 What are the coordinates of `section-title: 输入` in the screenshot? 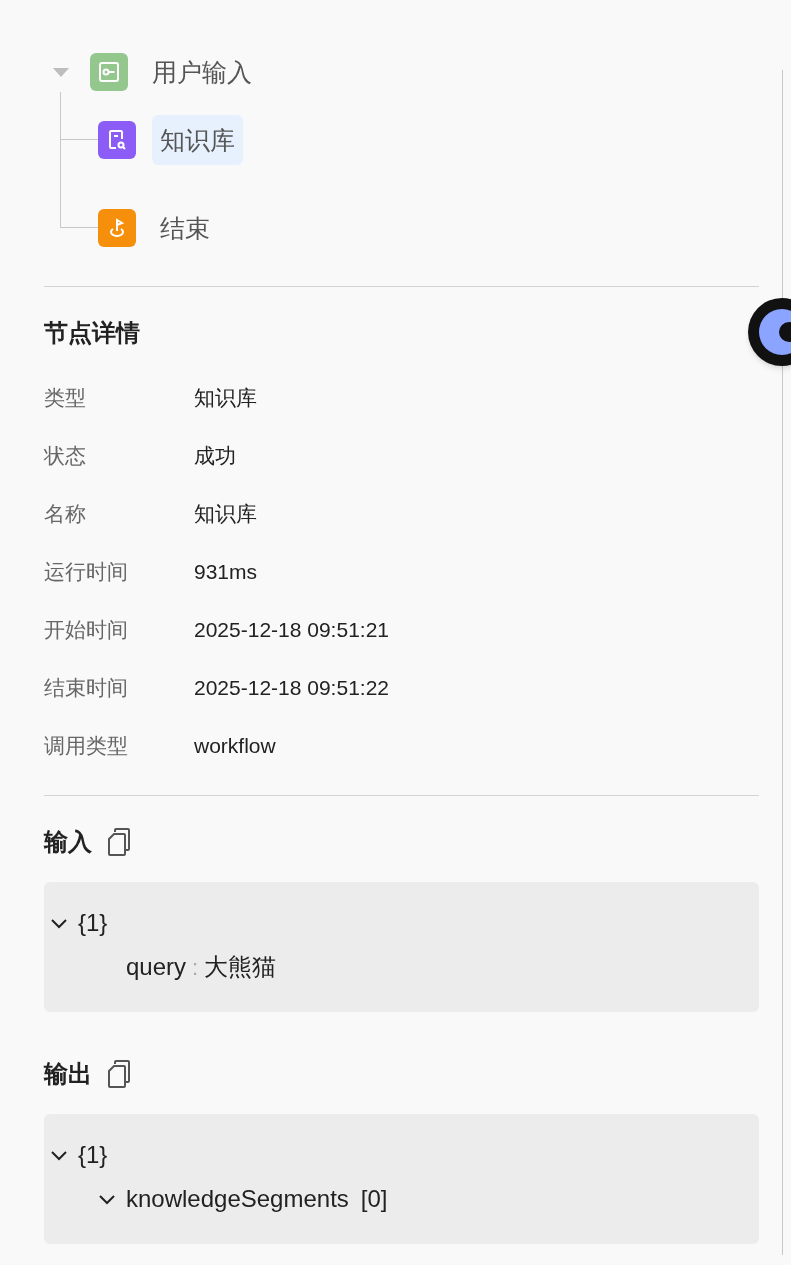 It's located at (68, 842).